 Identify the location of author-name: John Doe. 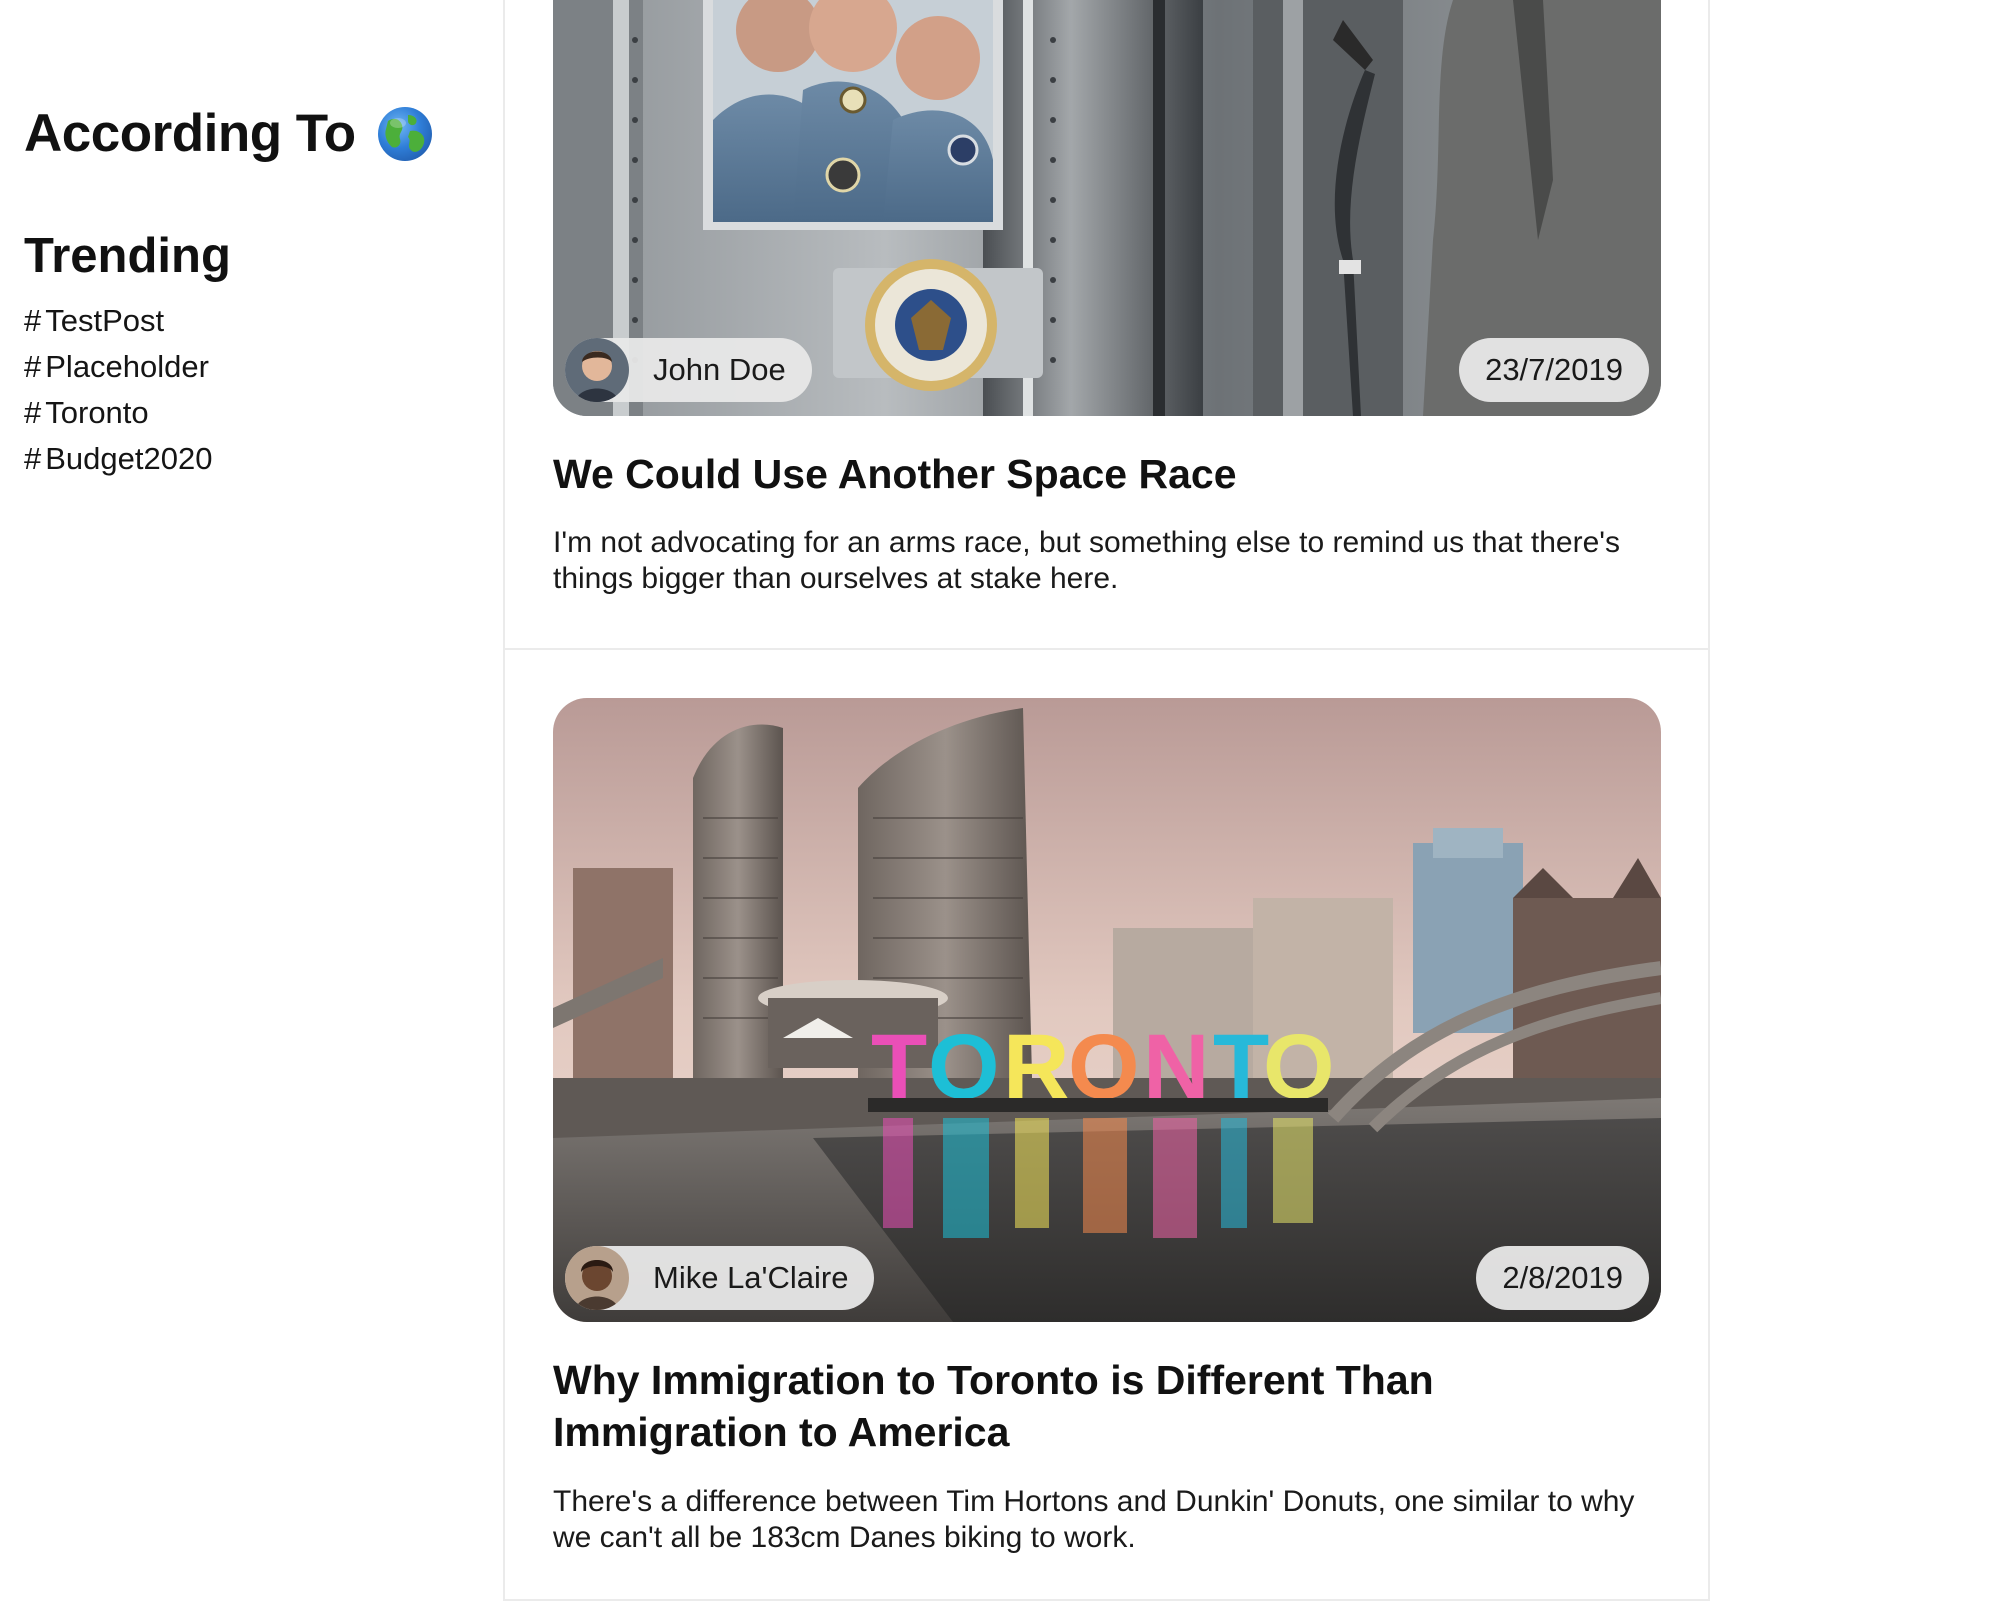
(719, 369).